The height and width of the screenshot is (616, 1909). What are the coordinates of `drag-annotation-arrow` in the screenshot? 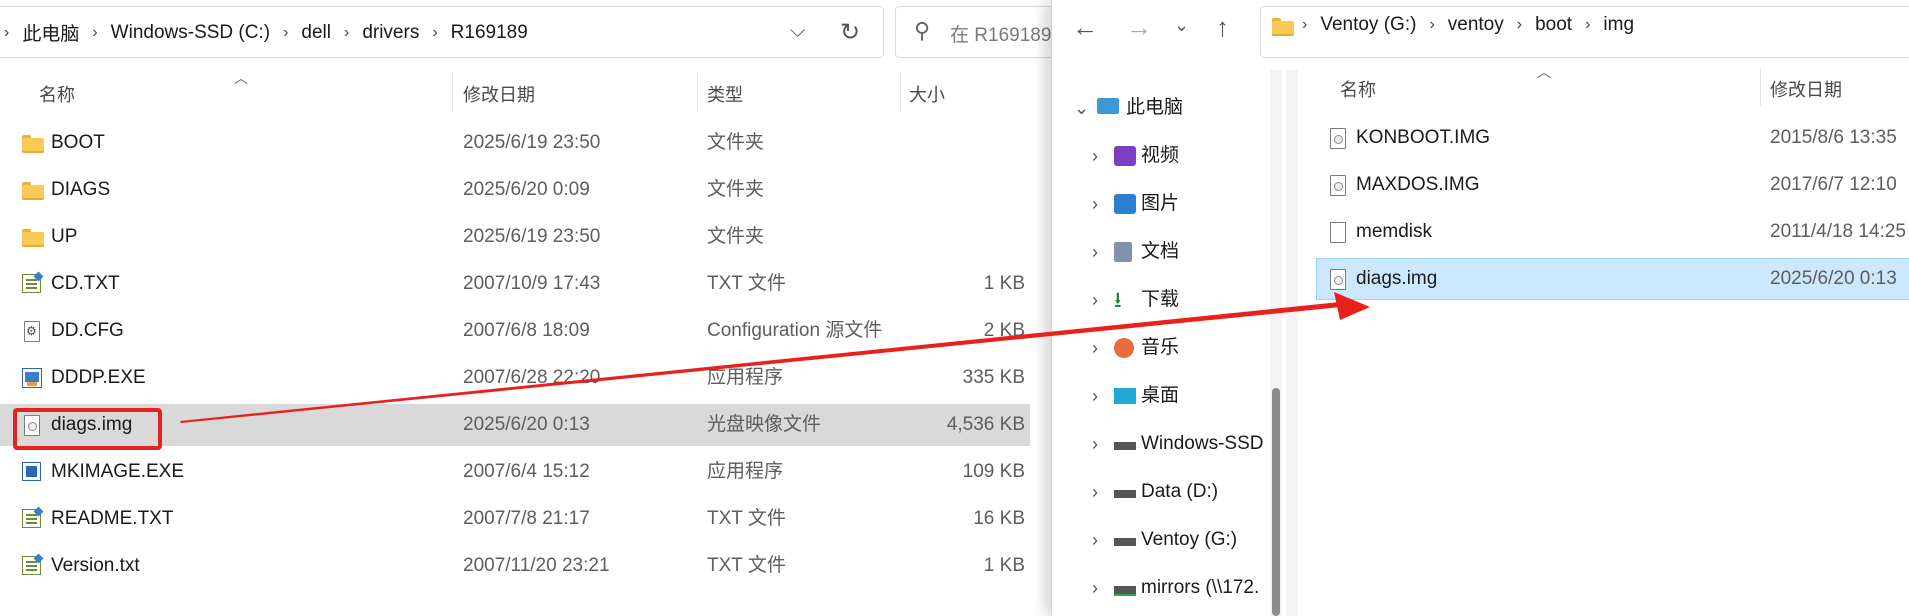 It's located at (775, 357).